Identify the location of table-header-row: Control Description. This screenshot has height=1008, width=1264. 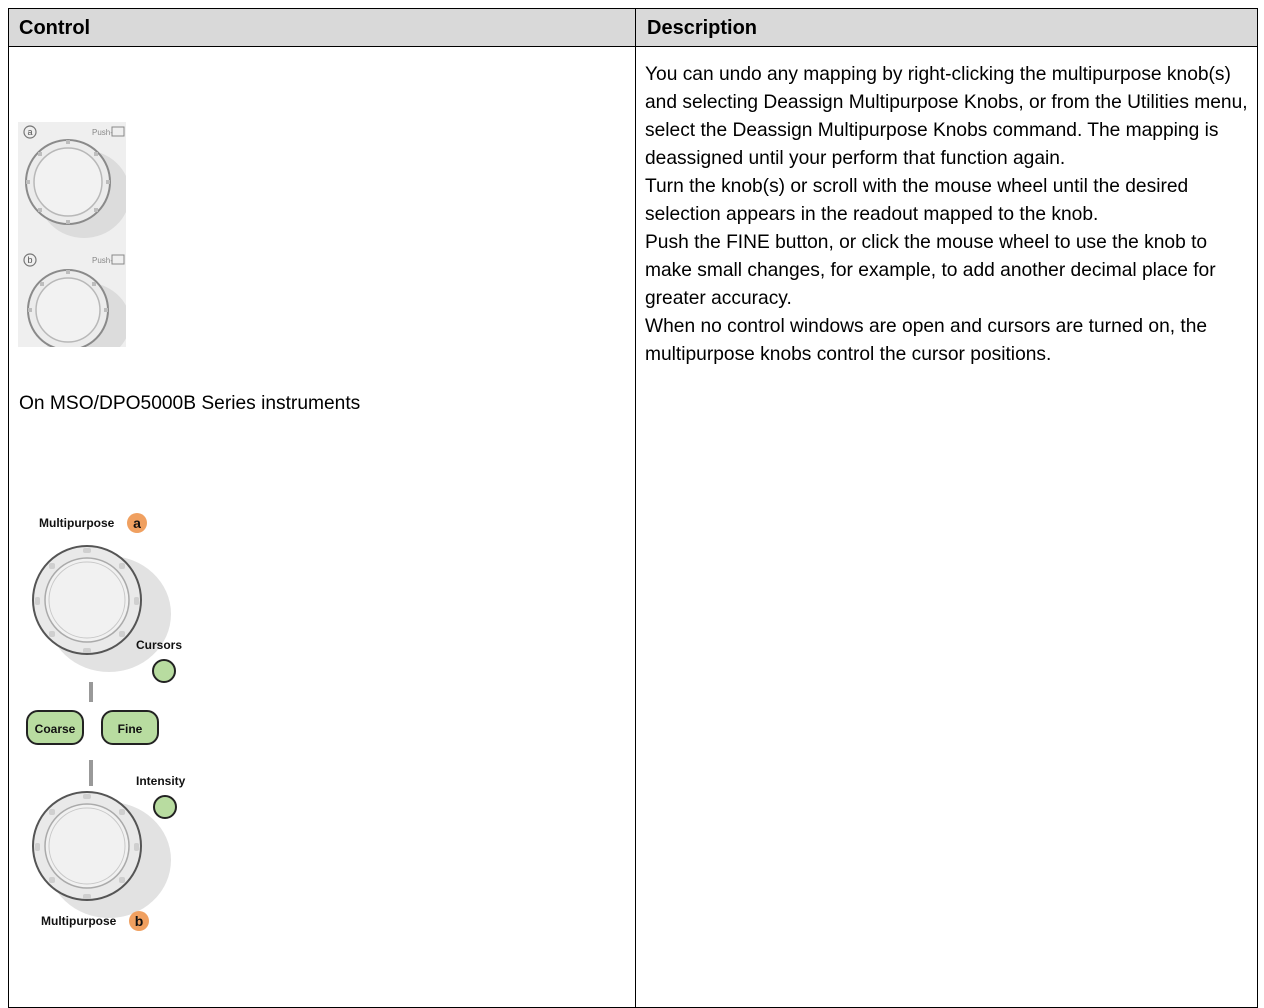
(633, 28).